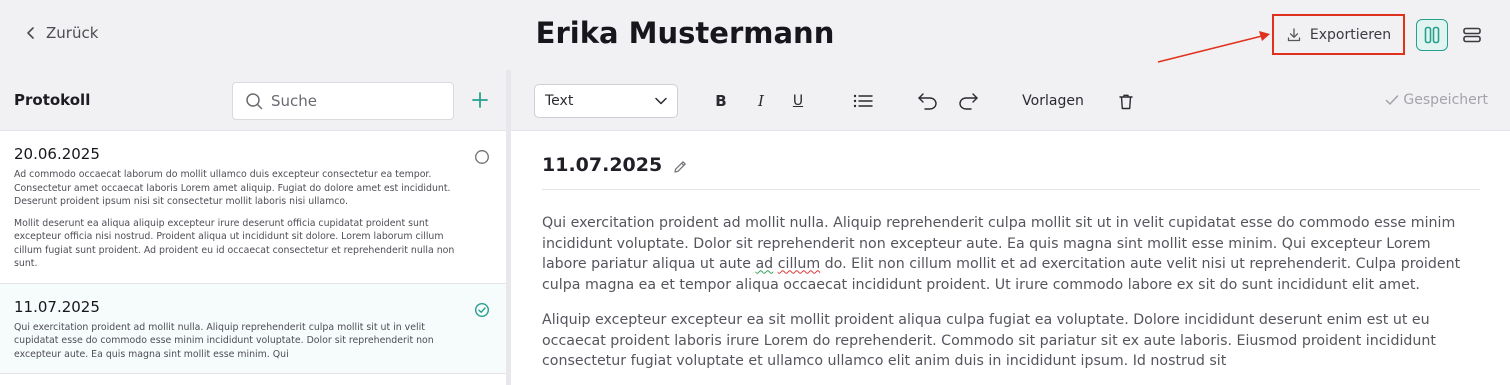 This screenshot has height=385, width=1510. Describe the element at coordinates (661, 101) in the screenshot. I see `chevron-down-icon` at that location.